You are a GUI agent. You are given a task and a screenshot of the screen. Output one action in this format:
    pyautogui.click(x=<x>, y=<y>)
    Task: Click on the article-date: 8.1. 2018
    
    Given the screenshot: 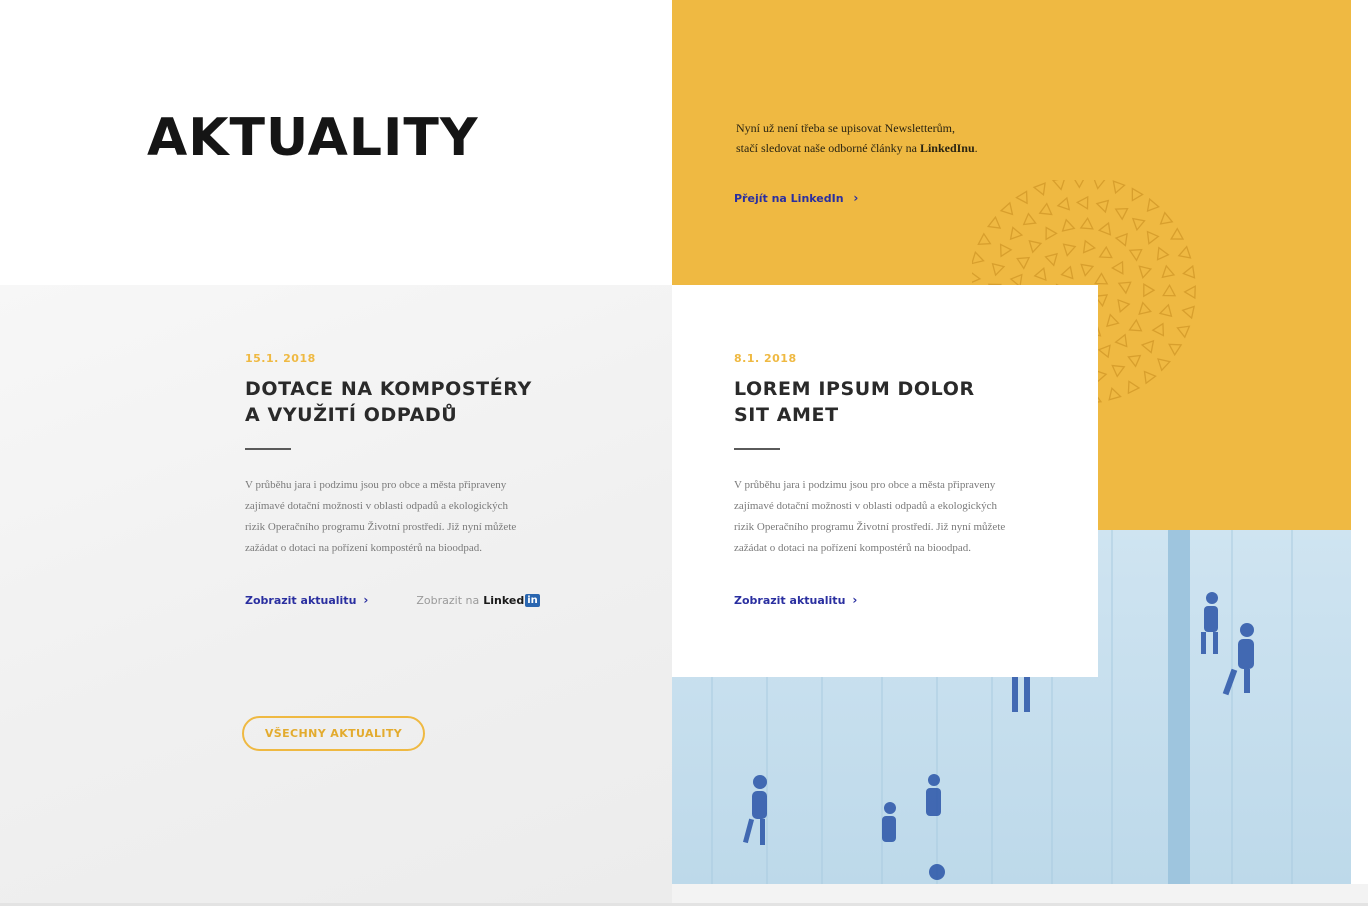 What is the action you would take?
    pyautogui.click(x=765, y=358)
    